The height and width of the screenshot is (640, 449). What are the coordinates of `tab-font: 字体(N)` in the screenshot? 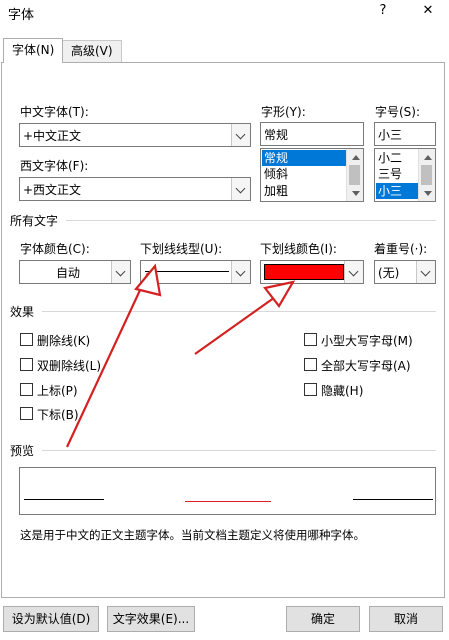 It's located at (33, 50).